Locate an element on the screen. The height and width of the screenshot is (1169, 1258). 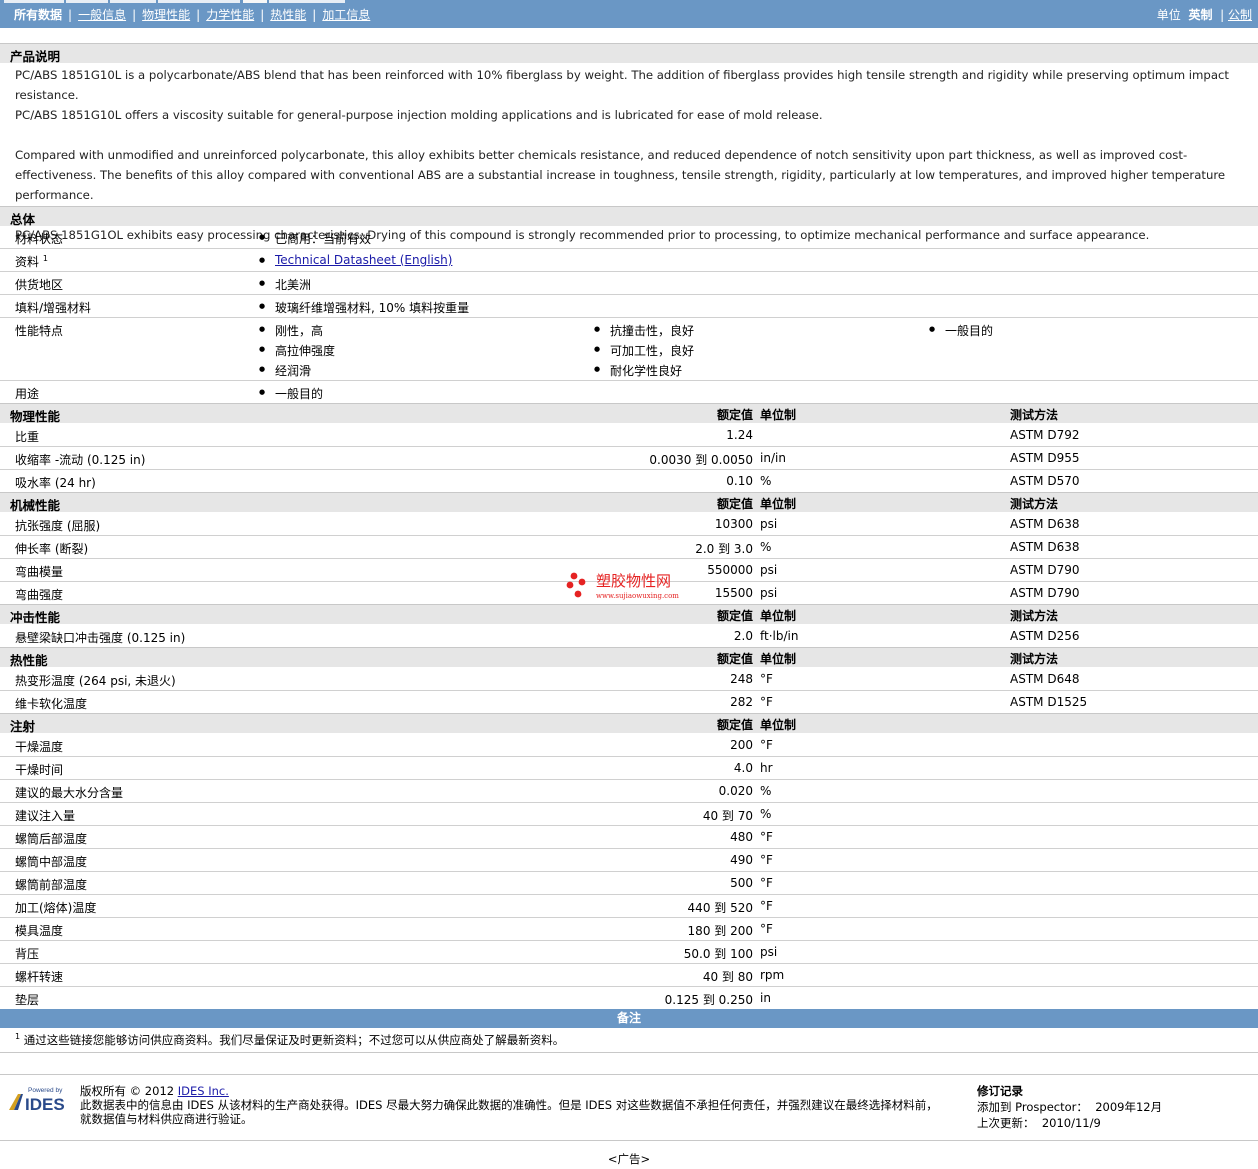
table-row: 抗张强度 (屈服) 10300 psi ASTM D638 is located at coordinates (629, 524).